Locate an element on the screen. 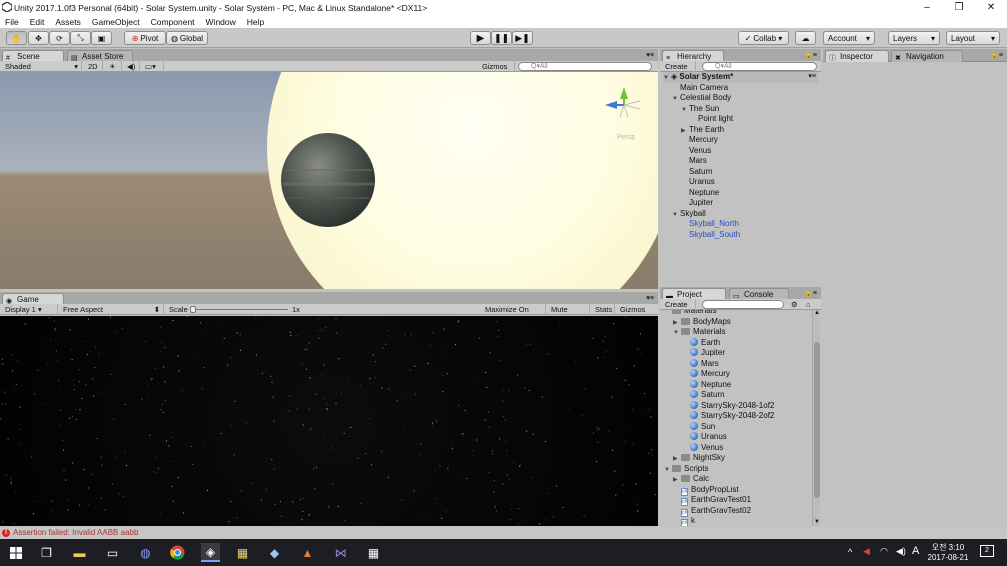  hand-tool-button: ✋ is located at coordinates (16, 38).